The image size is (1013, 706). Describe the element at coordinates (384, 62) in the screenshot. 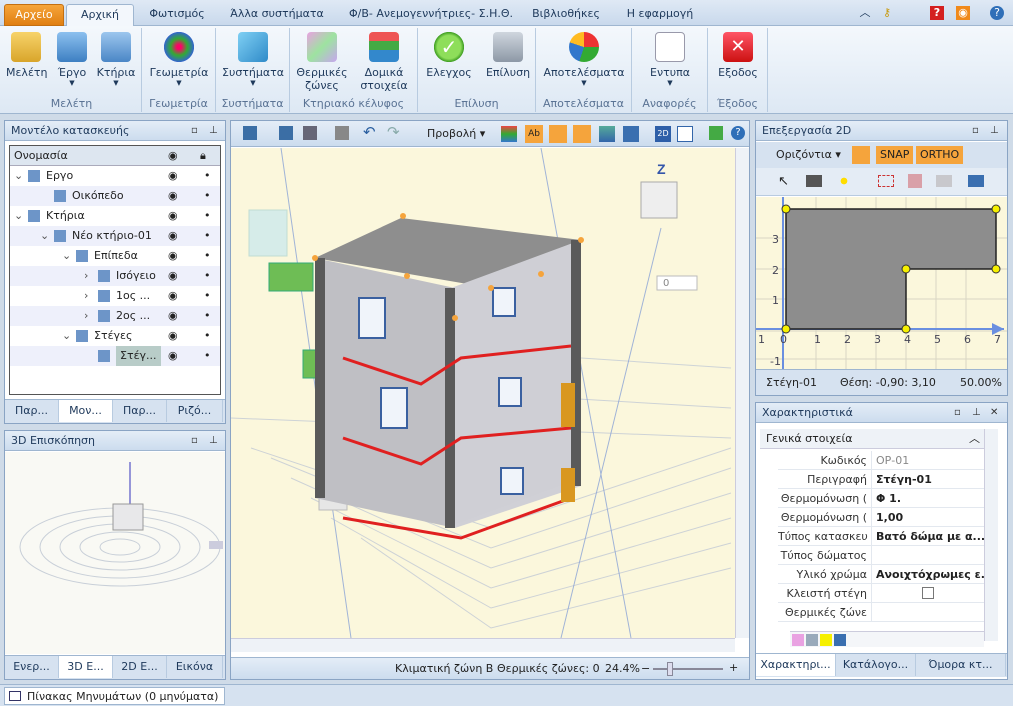

I see `structural-elements-button: Δομικά στοιχεία` at that location.